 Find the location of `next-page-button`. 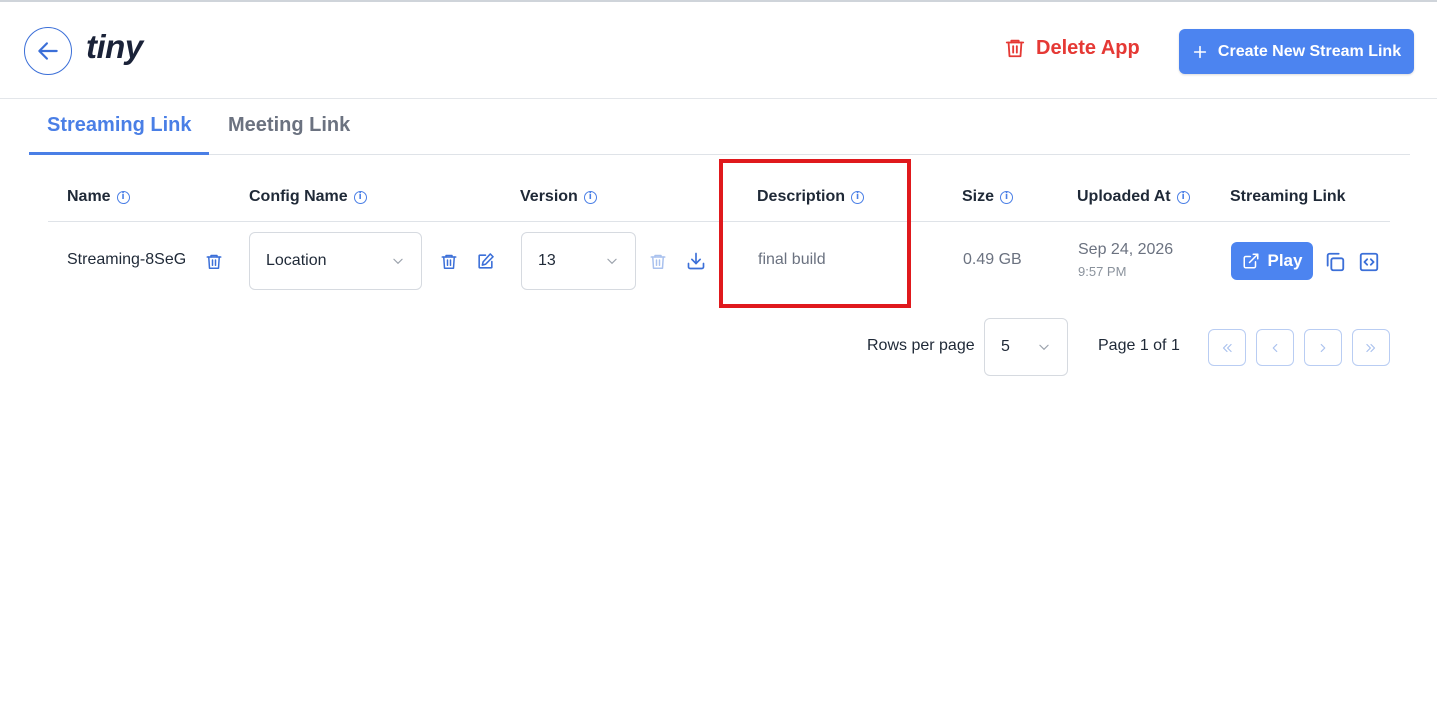

next-page-button is located at coordinates (1323, 347).